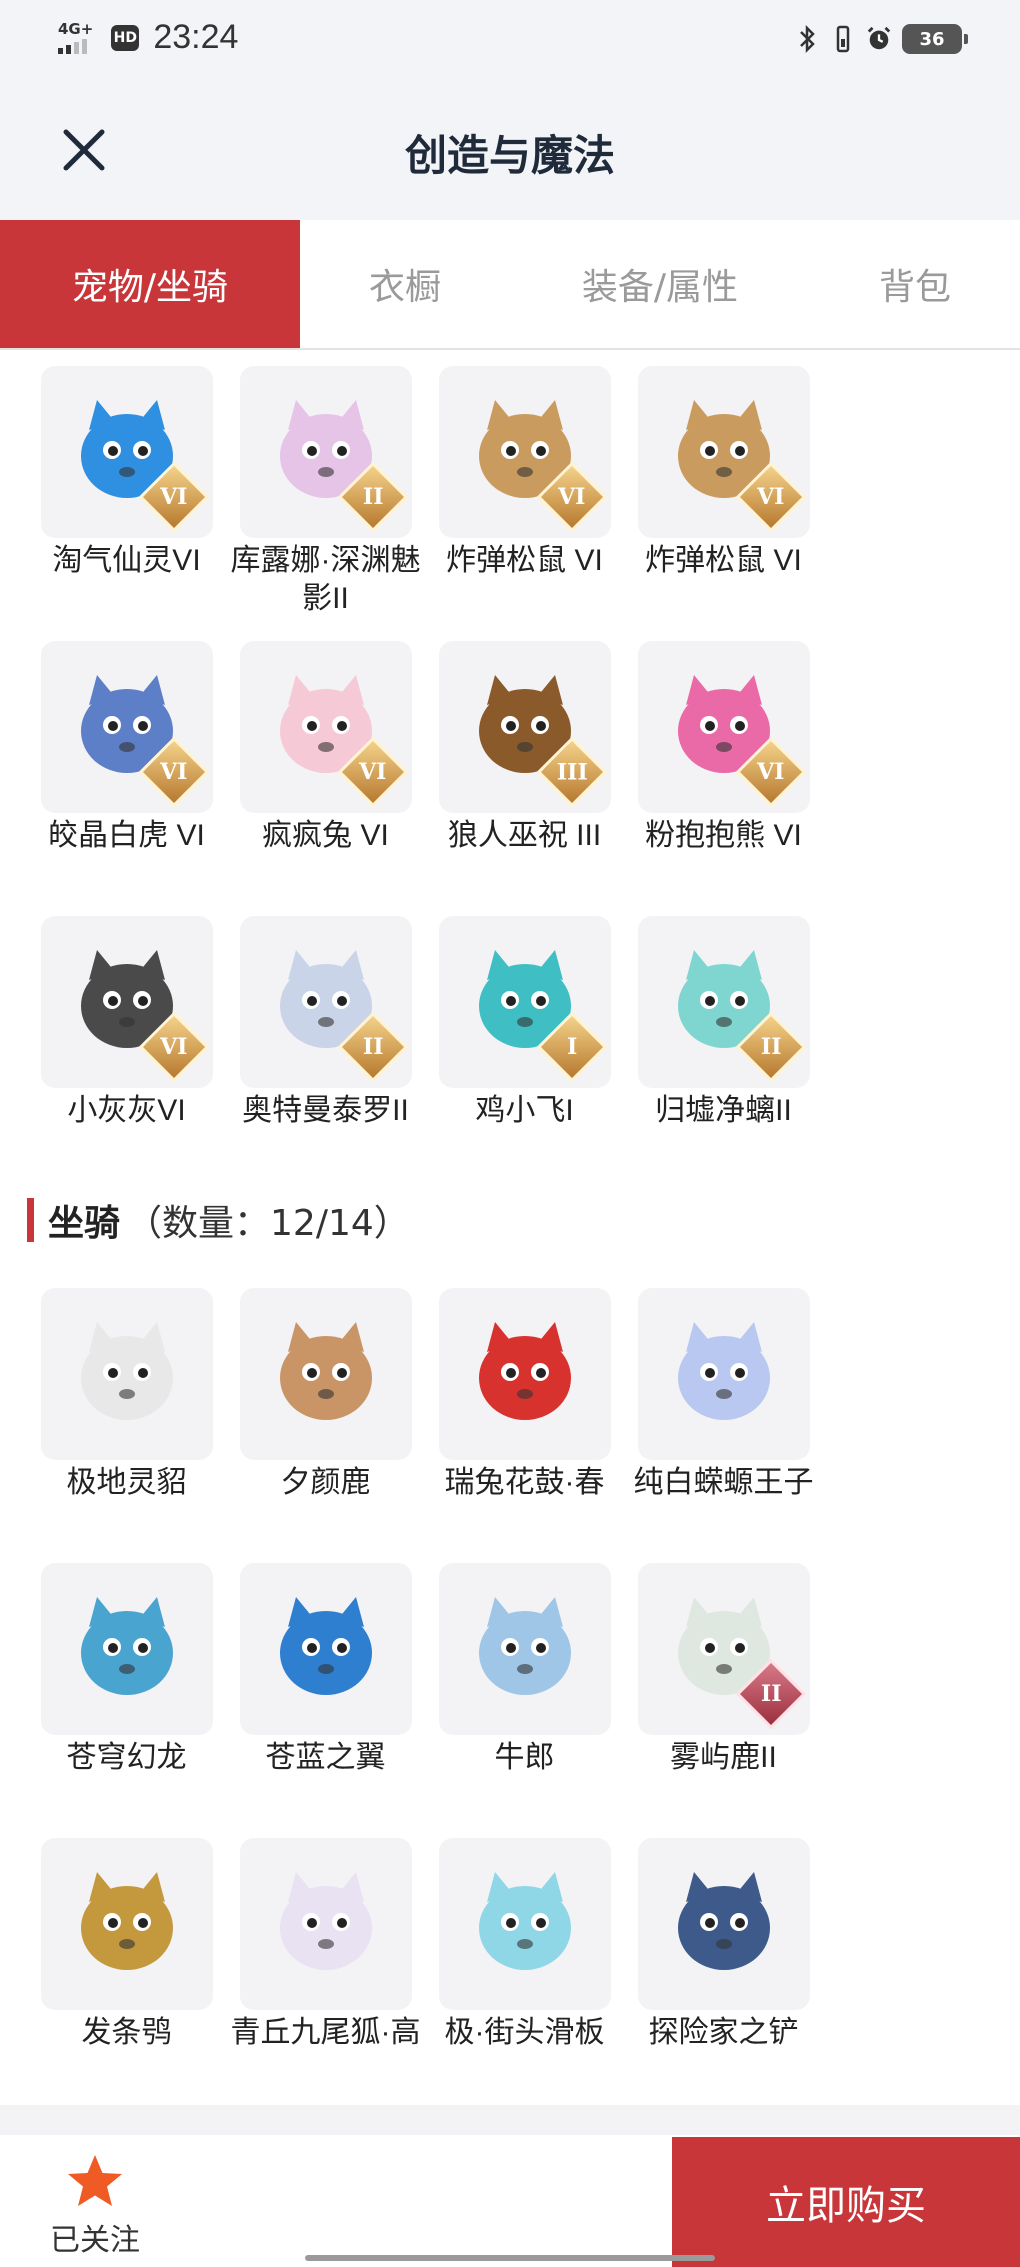 This screenshot has height=2267, width=1020. I want to click on mount-section-count: （数量：12/14）, so click(268, 1223).